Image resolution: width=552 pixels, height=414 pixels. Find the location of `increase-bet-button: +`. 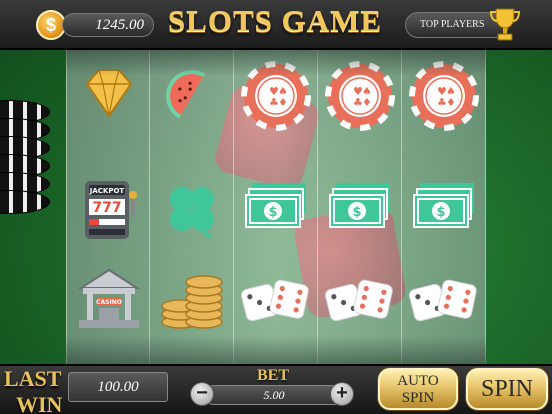

increase-bet-button: + is located at coordinates (342, 394).